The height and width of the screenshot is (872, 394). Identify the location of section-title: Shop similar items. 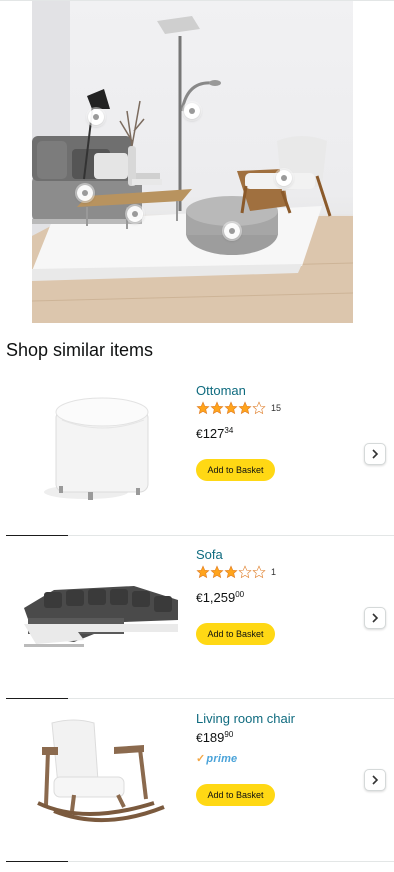
(80, 350).